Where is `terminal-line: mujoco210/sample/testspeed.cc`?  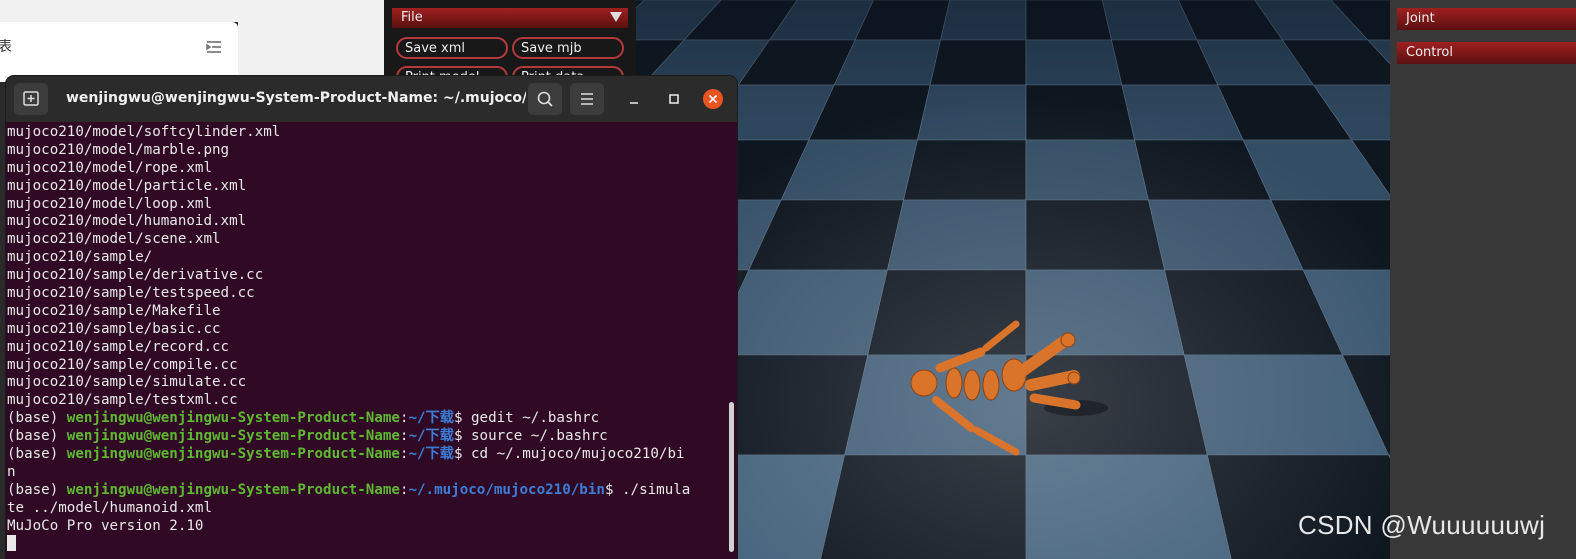
terminal-line: mujoco210/sample/testspeed.cc is located at coordinates (131, 293).